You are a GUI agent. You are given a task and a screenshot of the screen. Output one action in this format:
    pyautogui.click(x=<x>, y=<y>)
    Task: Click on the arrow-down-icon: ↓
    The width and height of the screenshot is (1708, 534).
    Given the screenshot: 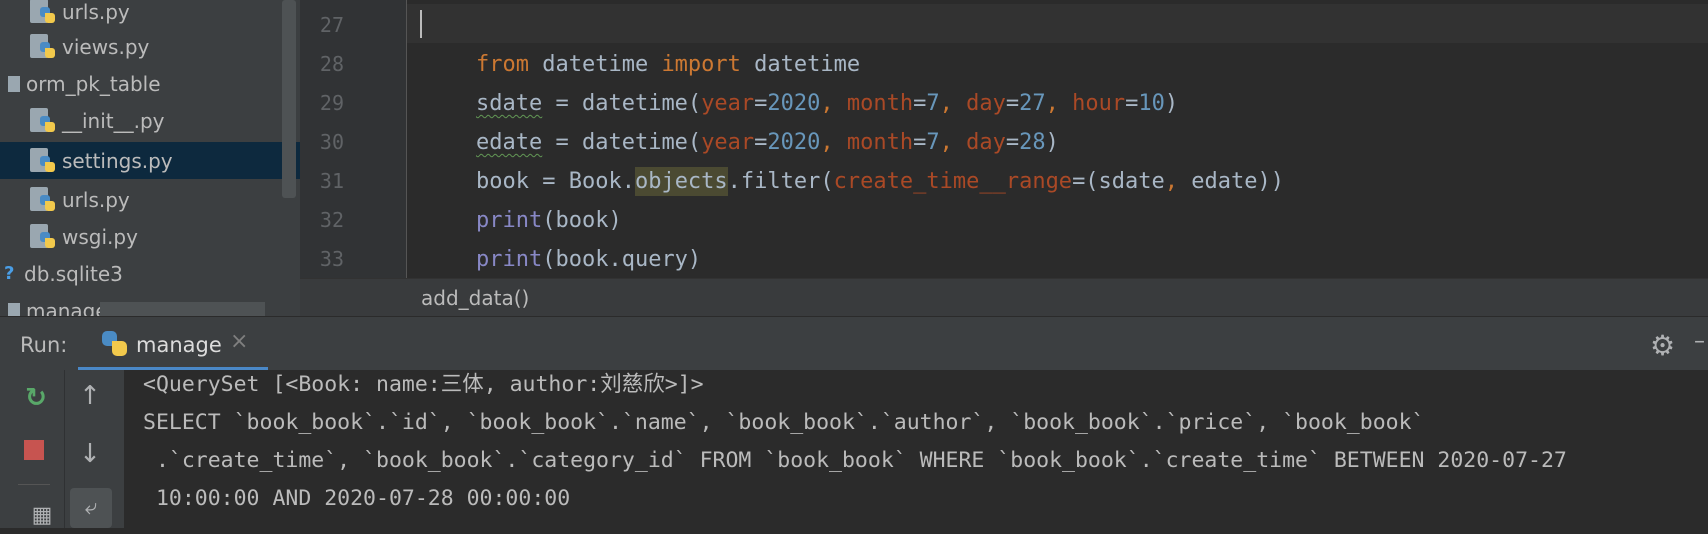 What is the action you would take?
    pyautogui.click(x=90, y=454)
    